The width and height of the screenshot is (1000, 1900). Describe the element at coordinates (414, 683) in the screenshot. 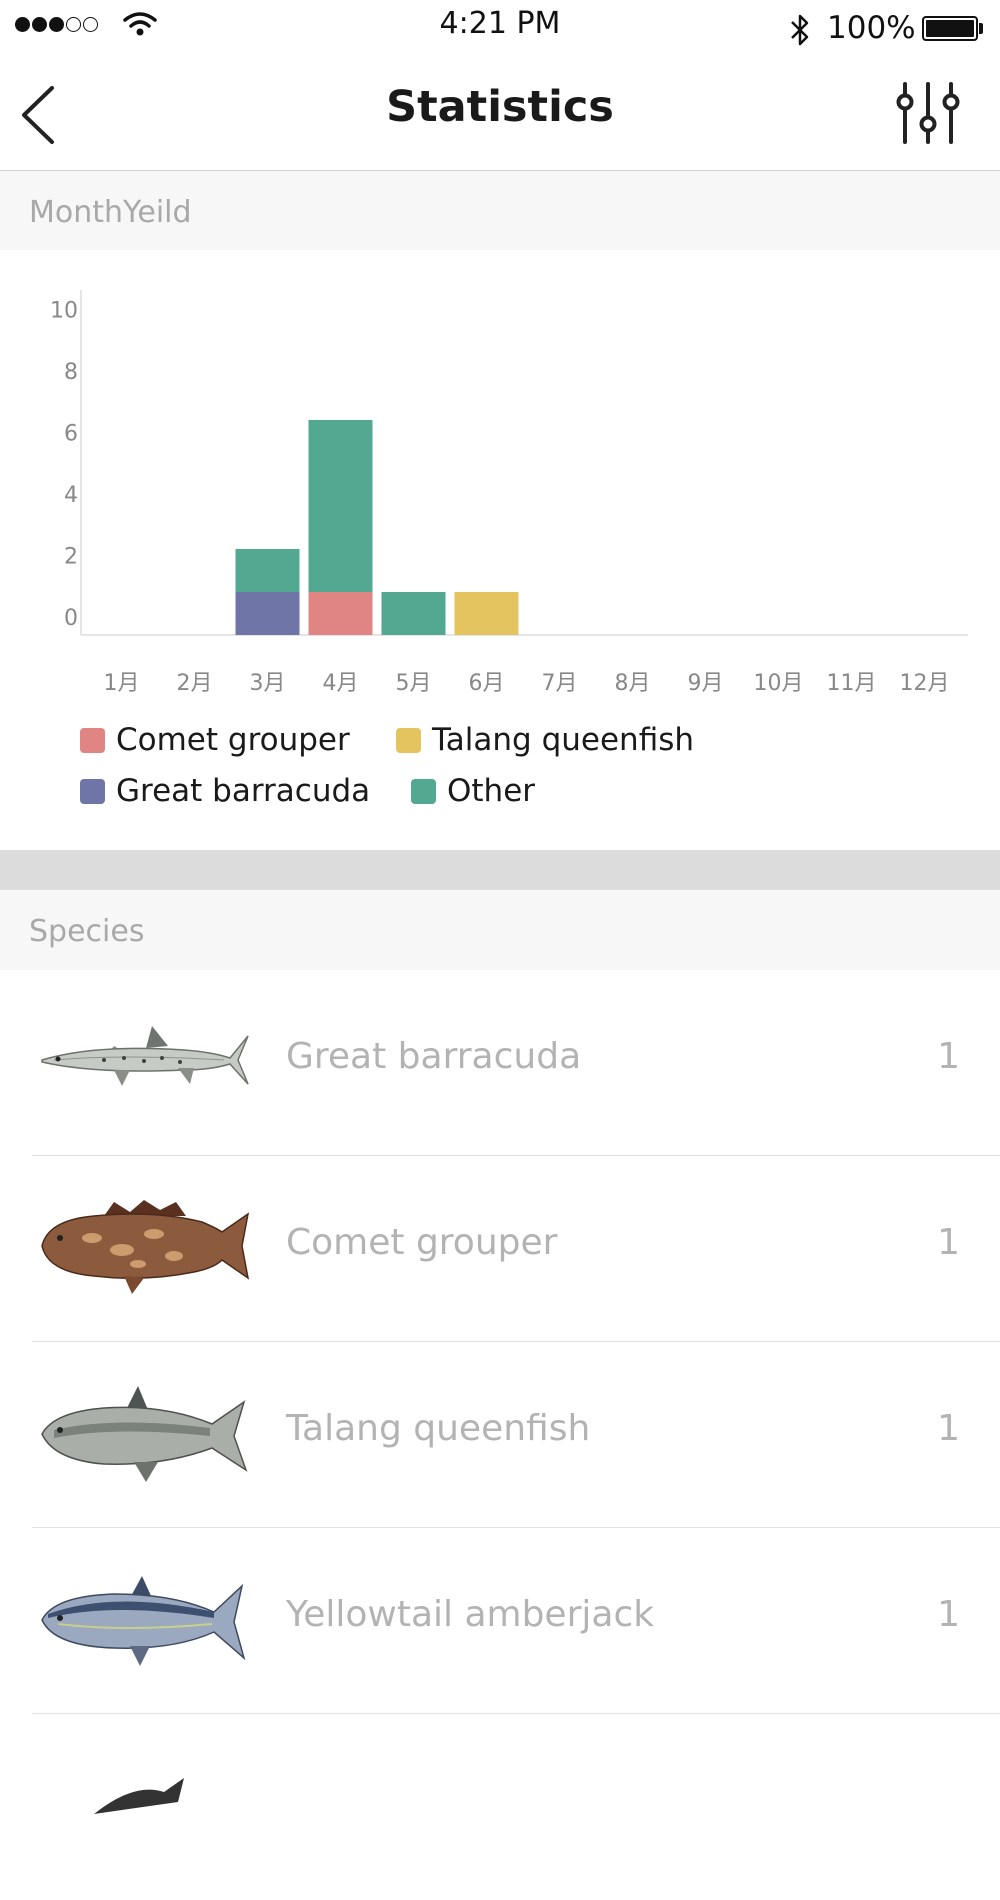

I see `x-tick-label: 5月` at that location.